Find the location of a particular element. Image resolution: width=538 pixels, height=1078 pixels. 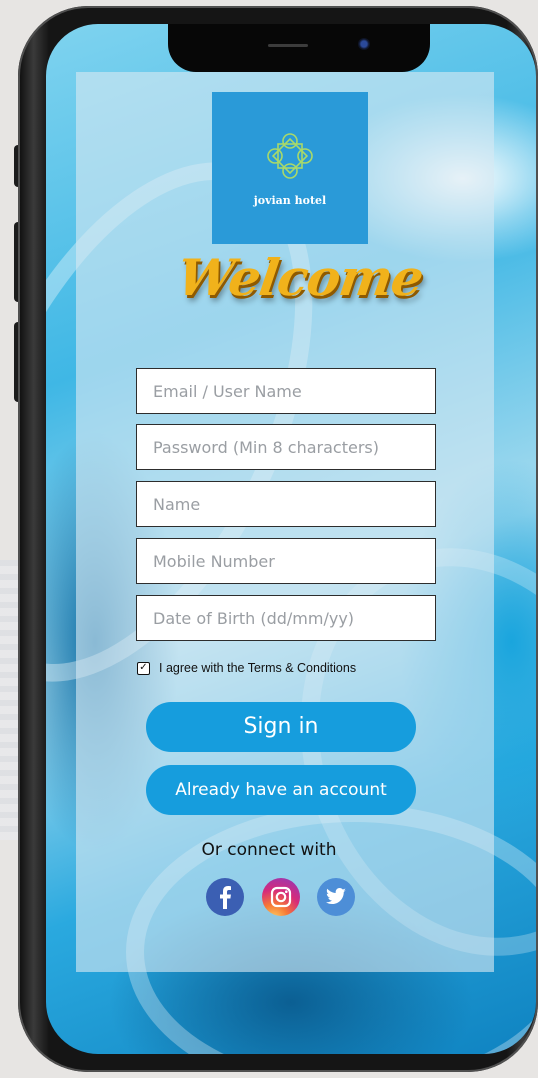

password-field is located at coordinates (286, 447).